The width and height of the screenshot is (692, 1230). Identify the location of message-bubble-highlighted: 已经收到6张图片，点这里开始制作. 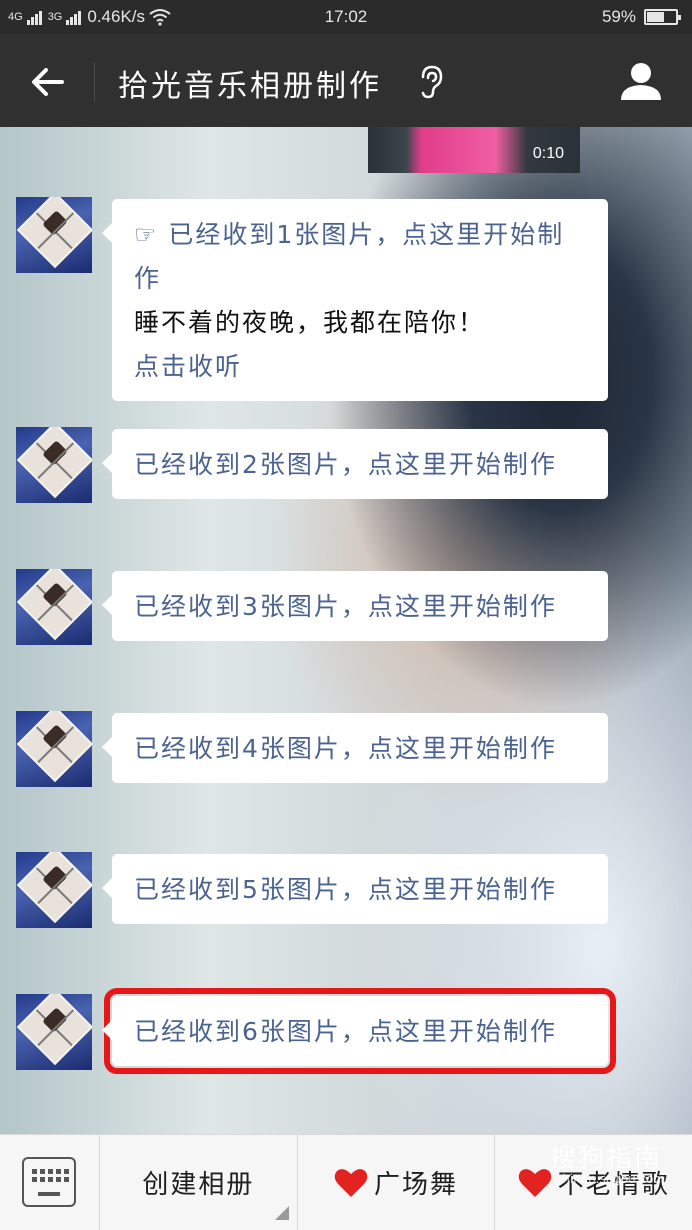
(359, 1031).